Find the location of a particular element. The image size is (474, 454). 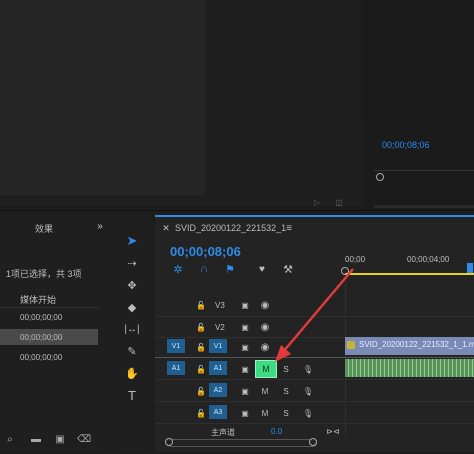

trash-icon: ⌫ is located at coordinates (84, 439).